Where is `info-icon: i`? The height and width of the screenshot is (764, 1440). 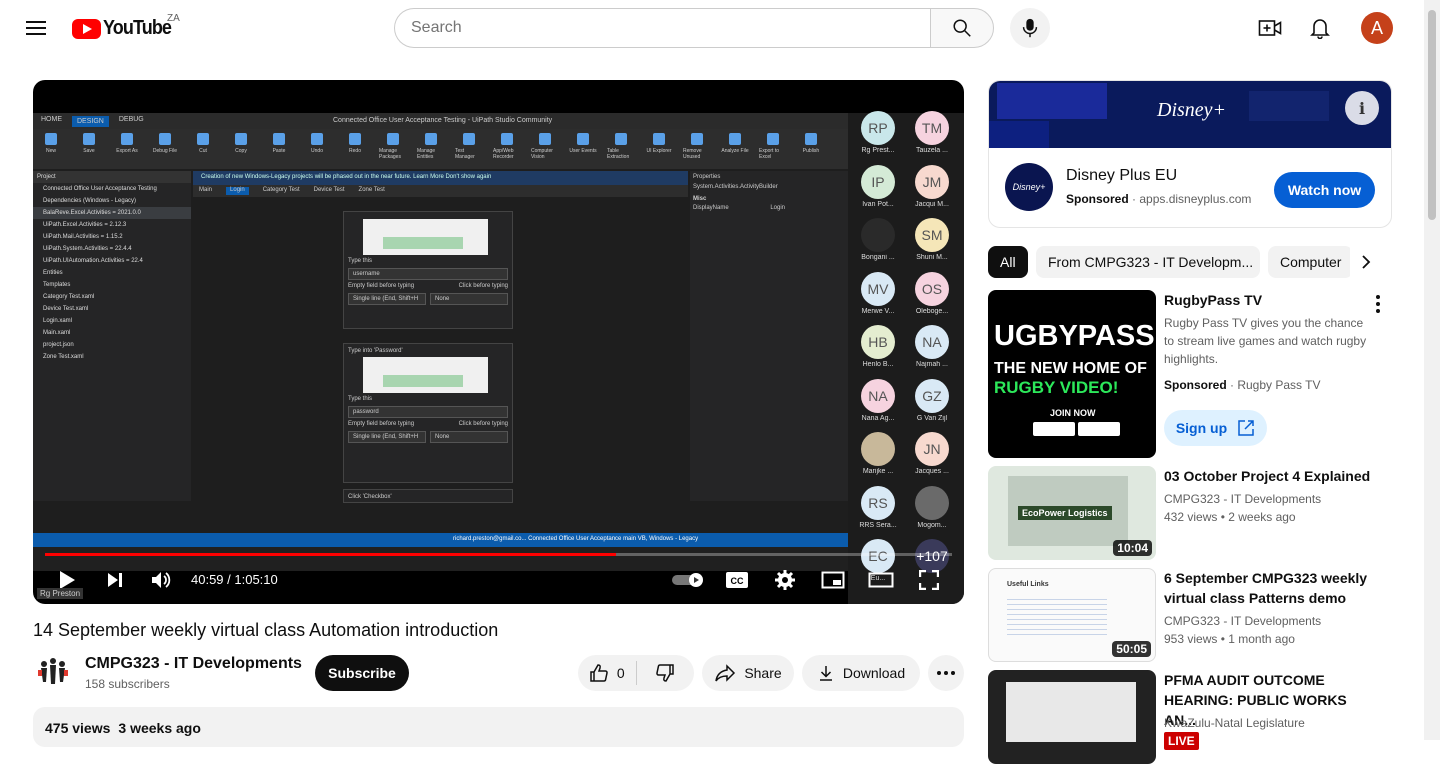
info-icon: i is located at coordinates (1362, 108).